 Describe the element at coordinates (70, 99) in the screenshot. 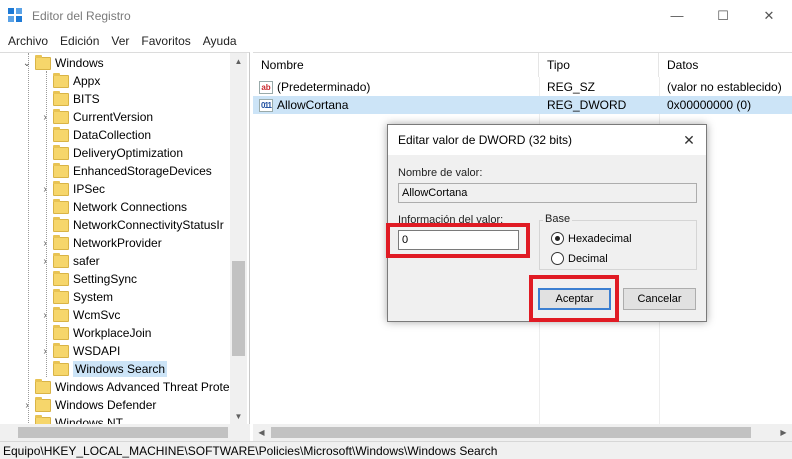

I see `tree-item: BITS` at that location.